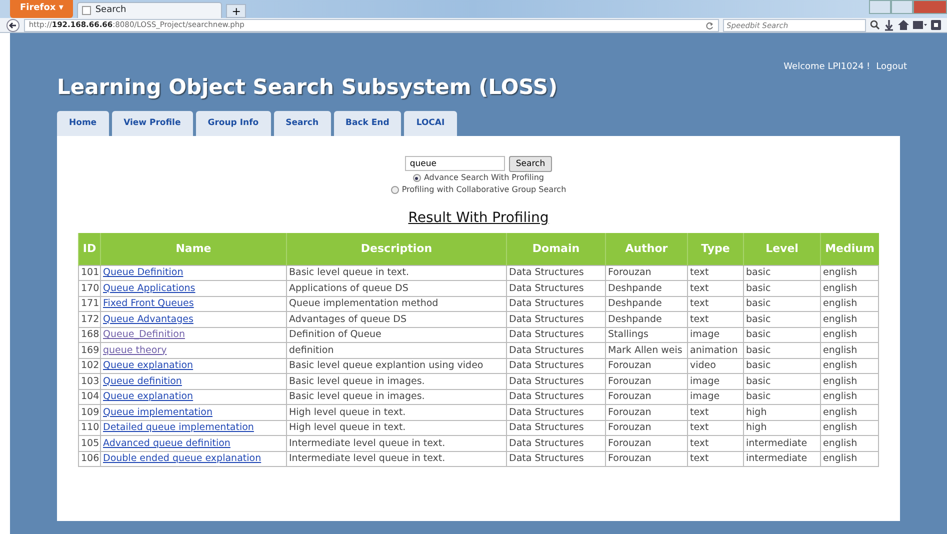  Describe the element at coordinates (716, 366) in the screenshot. I see `table-cell: video` at that location.